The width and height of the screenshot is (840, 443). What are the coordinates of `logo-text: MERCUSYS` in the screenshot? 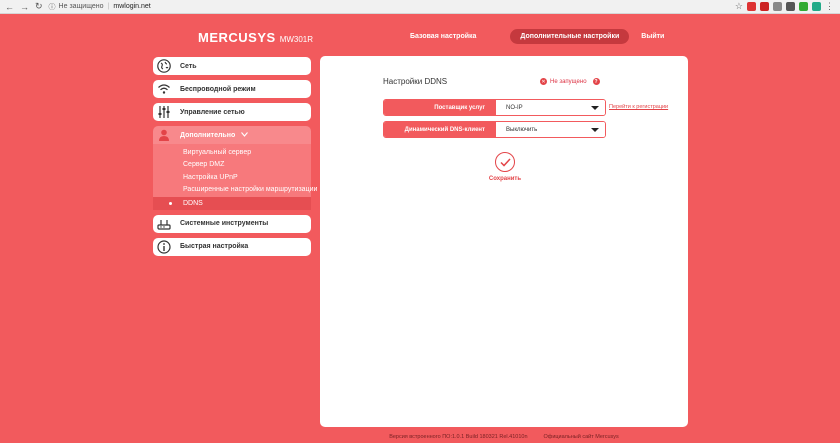 It's located at (237, 37).